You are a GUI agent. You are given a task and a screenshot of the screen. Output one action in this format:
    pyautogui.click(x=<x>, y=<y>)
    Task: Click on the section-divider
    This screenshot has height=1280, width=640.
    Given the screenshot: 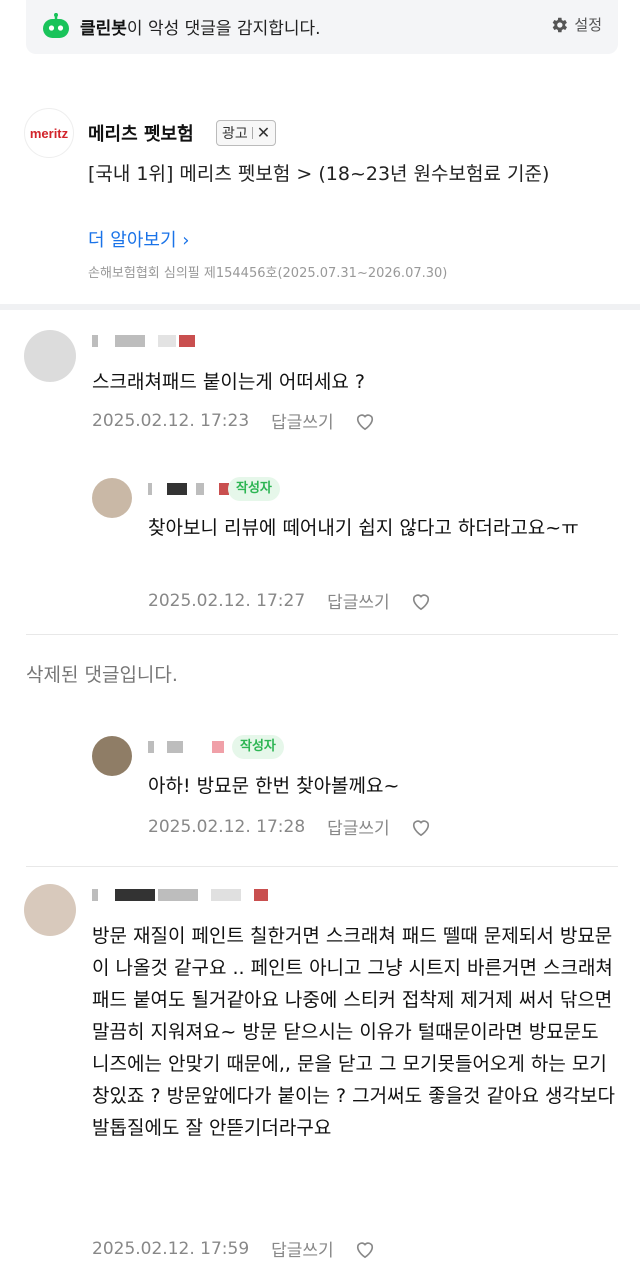 What is the action you would take?
    pyautogui.click(x=320, y=307)
    